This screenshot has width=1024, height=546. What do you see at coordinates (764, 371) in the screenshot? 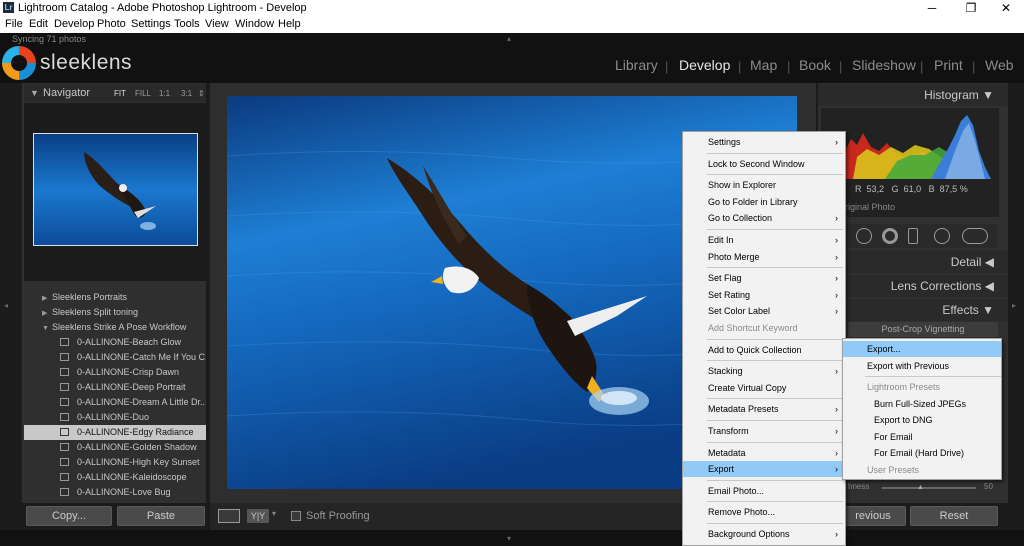
I see `context-menu-item: Stacking ›` at bounding box center [764, 371].